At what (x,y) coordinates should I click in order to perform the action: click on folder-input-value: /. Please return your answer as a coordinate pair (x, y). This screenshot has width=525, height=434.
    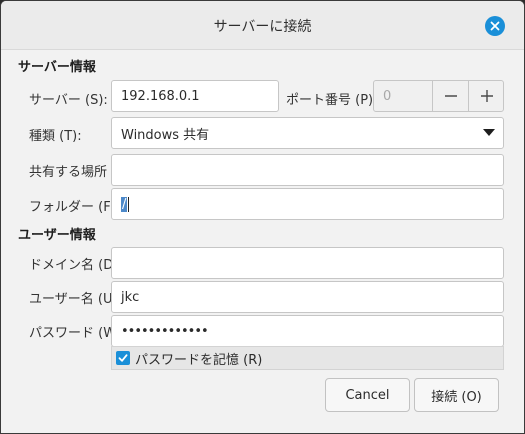
    Looking at the image, I should click on (124, 204).